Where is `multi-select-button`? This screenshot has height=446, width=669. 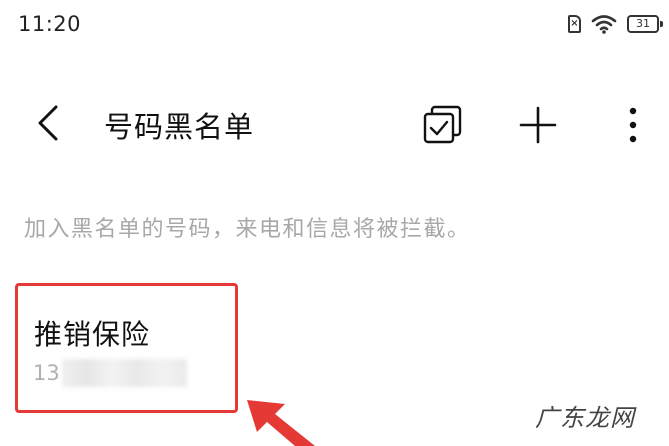 multi-select-button is located at coordinates (442, 125).